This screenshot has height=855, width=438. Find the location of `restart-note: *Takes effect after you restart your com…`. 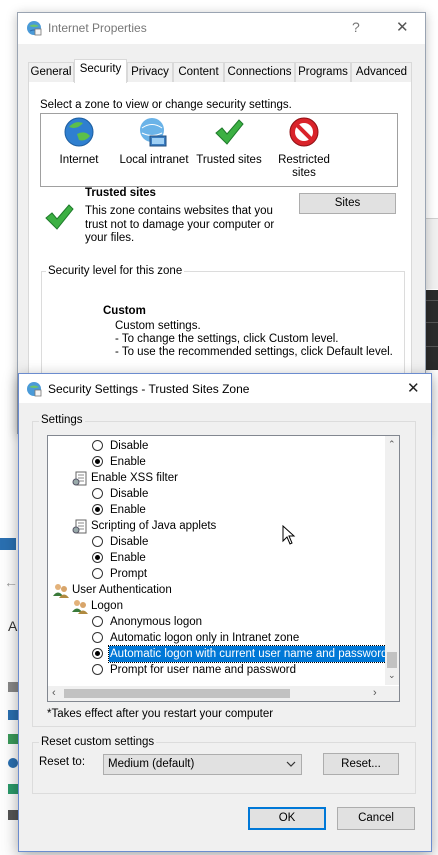

restart-note: *Takes effect after you restart your com… is located at coordinates (160, 714).